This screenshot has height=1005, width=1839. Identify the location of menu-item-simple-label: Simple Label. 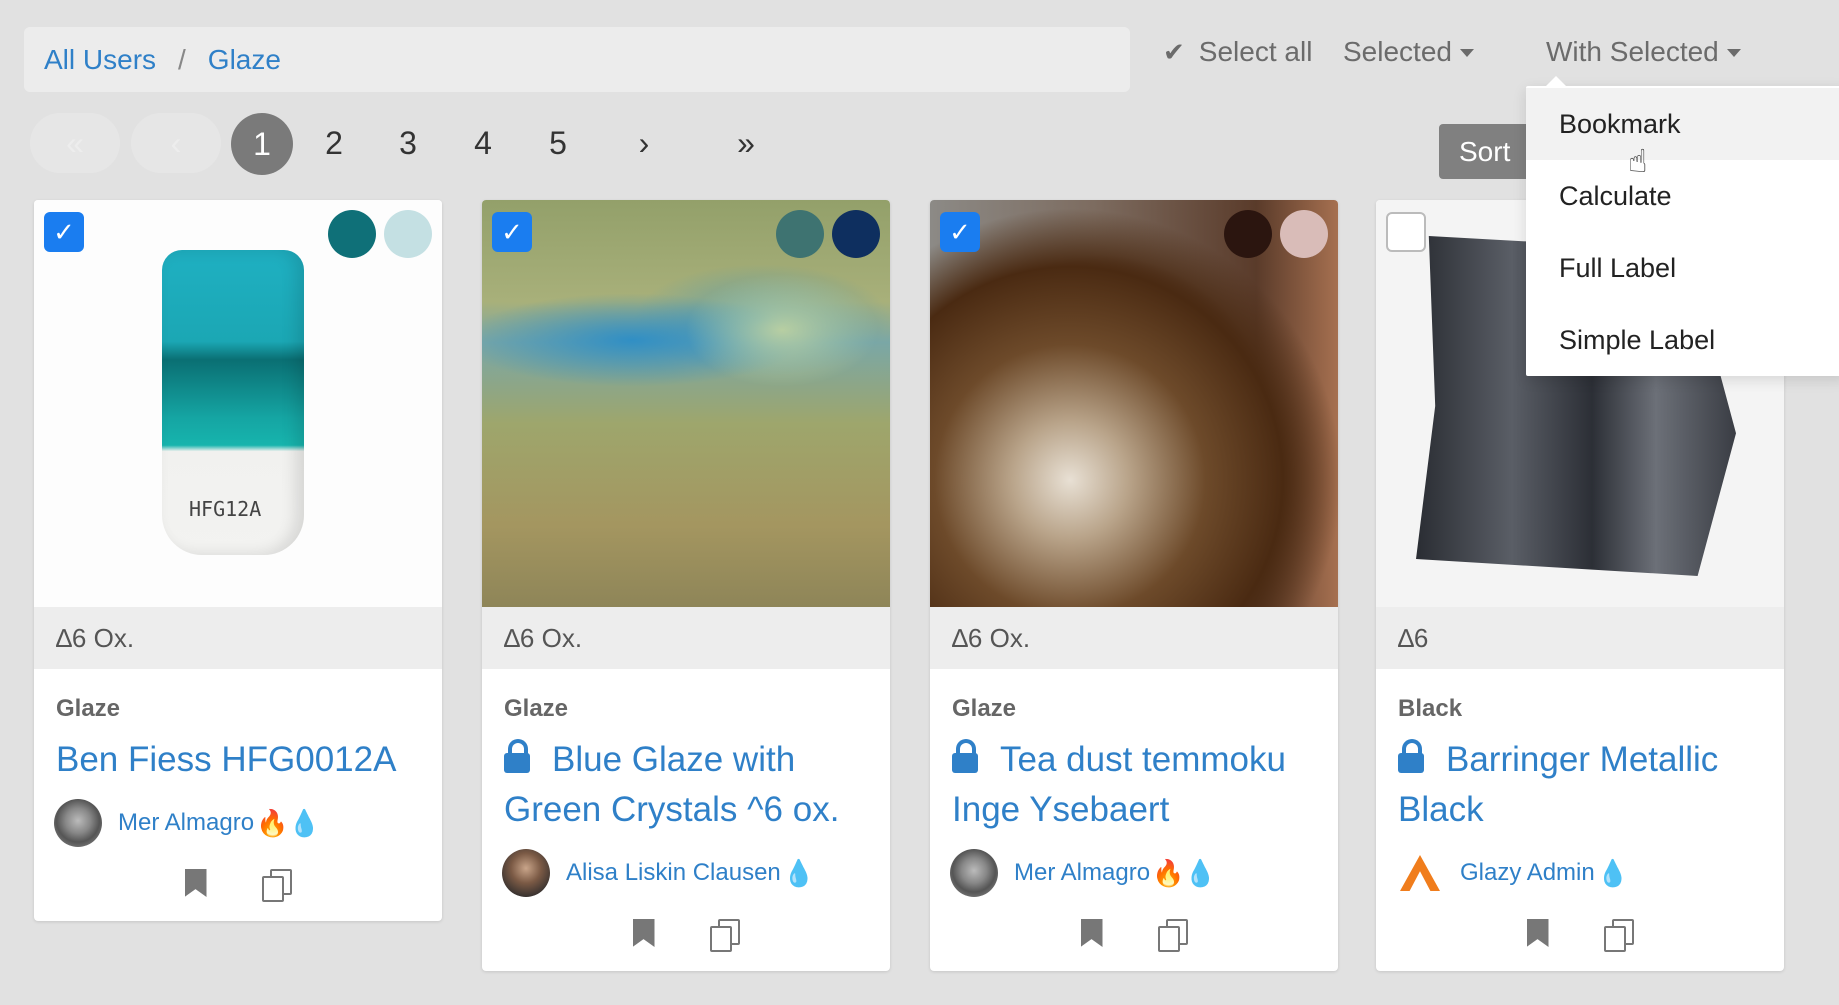
(1682, 340).